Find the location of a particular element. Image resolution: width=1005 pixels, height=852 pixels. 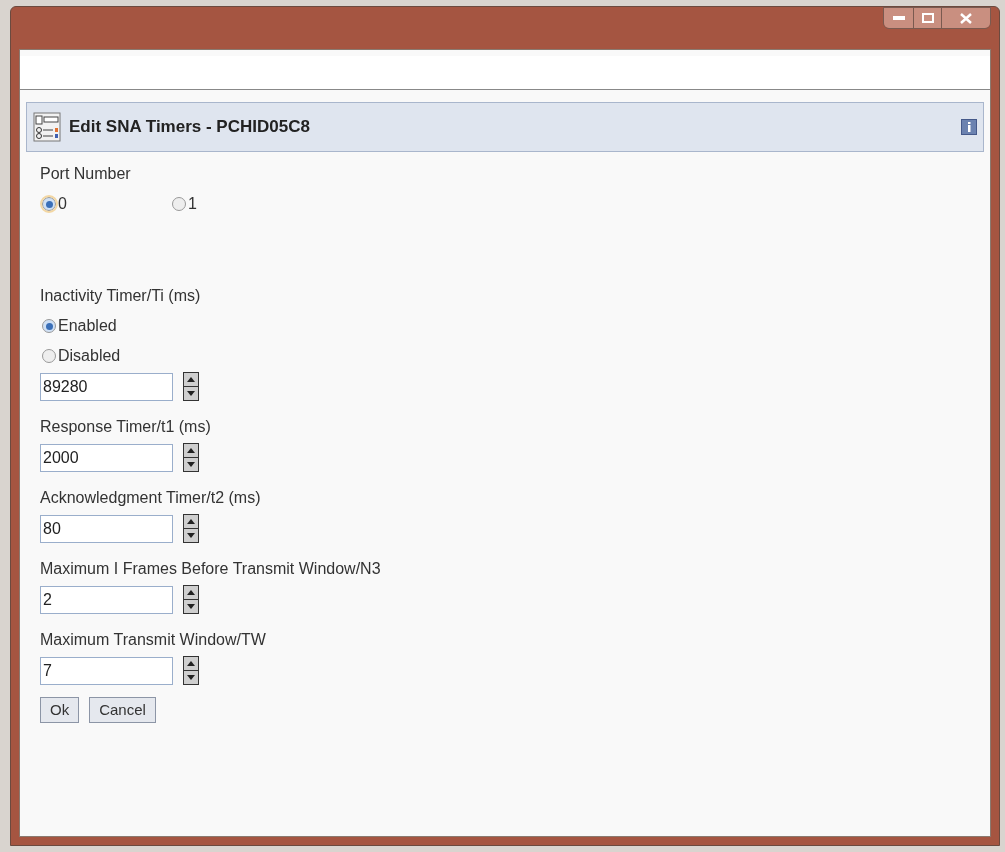

close-button is located at coordinates (966, 18).